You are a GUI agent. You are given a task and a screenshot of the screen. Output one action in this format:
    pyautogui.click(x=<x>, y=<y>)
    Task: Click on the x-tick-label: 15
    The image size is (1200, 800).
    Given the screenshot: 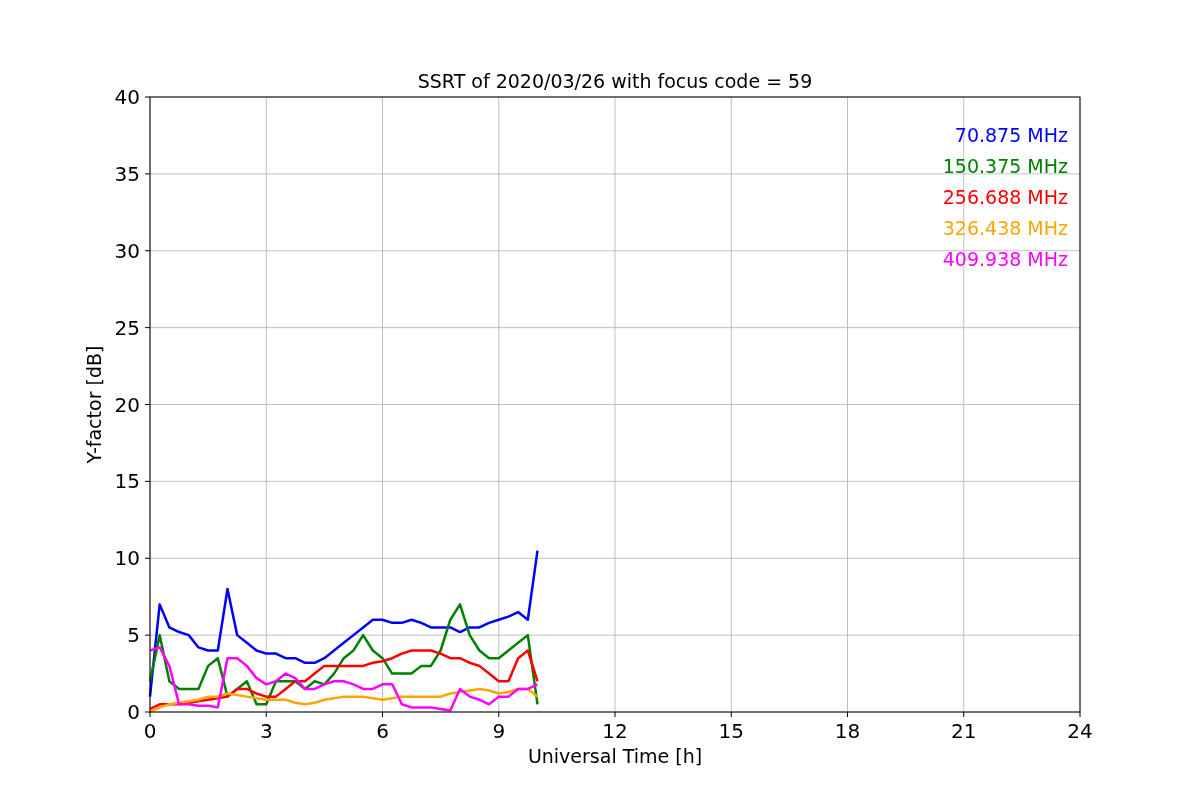 What is the action you would take?
    pyautogui.click(x=731, y=731)
    